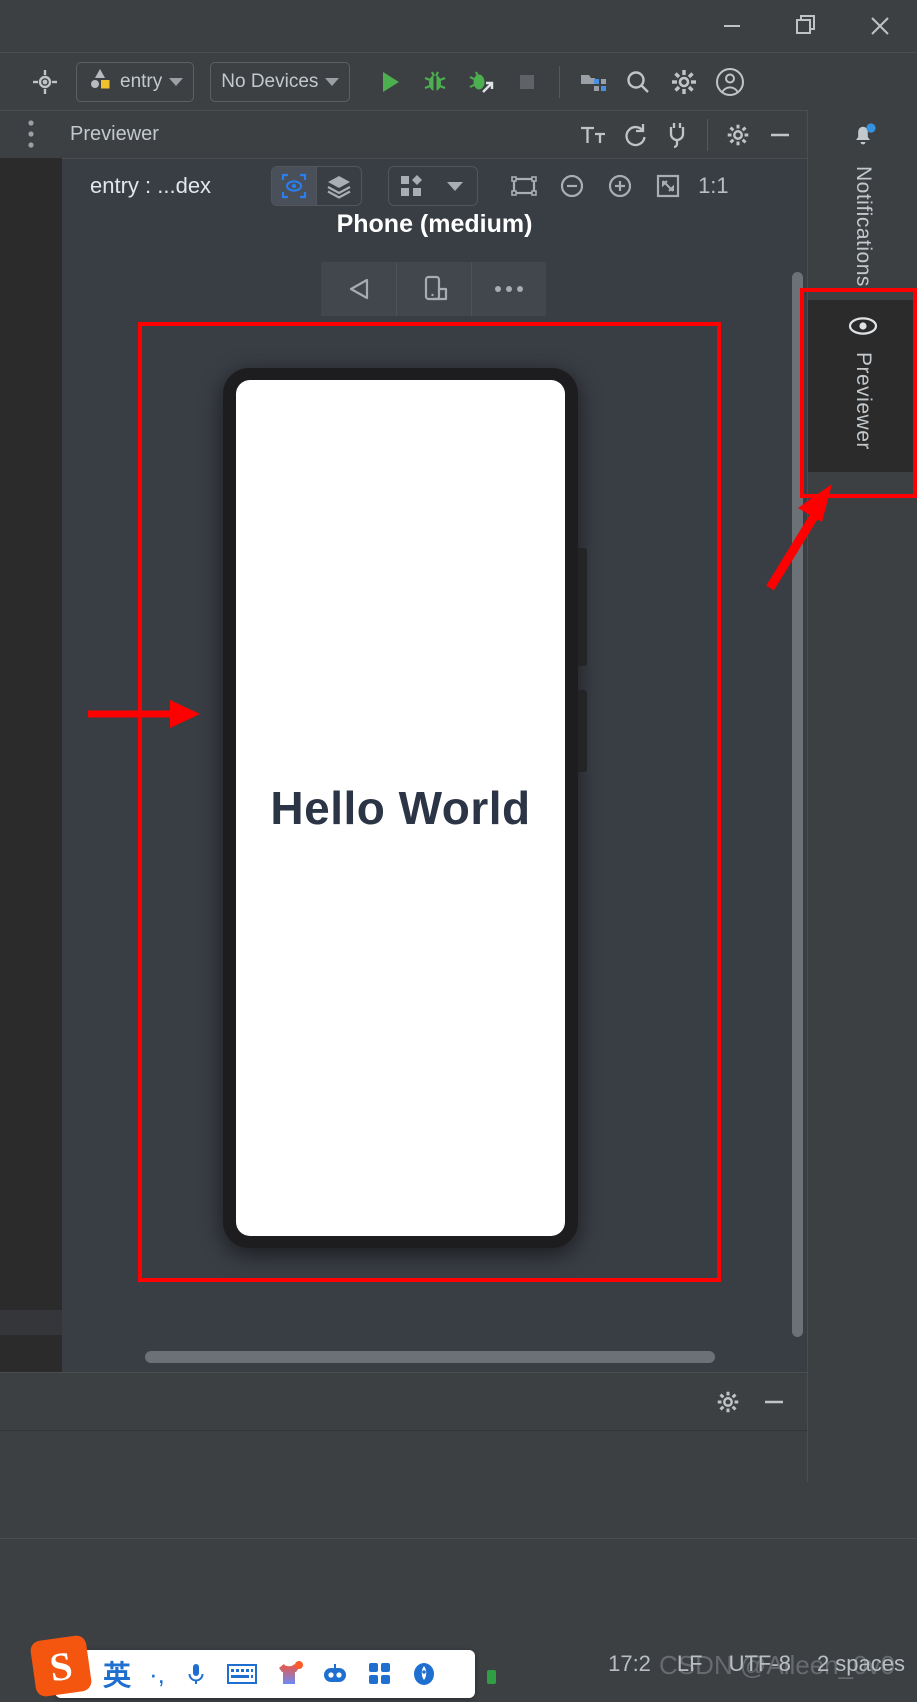  What do you see at coordinates (339, 186) in the screenshot?
I see `layers-mode-button` at bounding box center [339, 186].